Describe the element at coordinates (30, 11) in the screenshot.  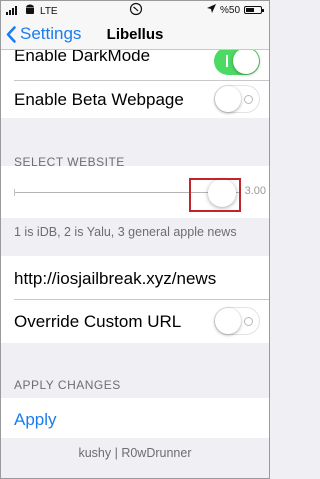
I see `android-icon` at that location.